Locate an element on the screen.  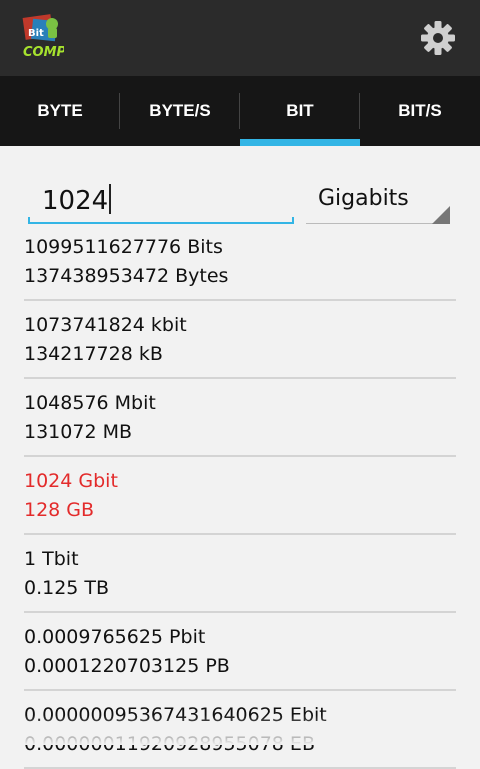
svg-text: Bit is located at coordinates (36, 33).